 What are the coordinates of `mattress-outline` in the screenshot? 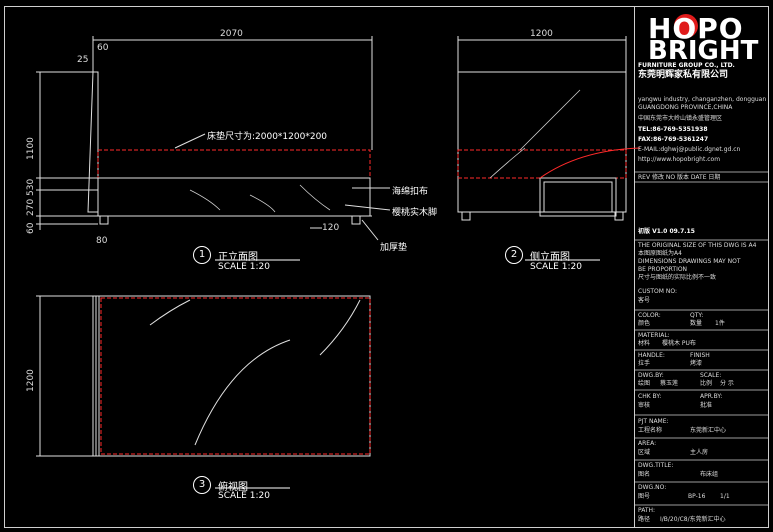 It's located at (234, 164).